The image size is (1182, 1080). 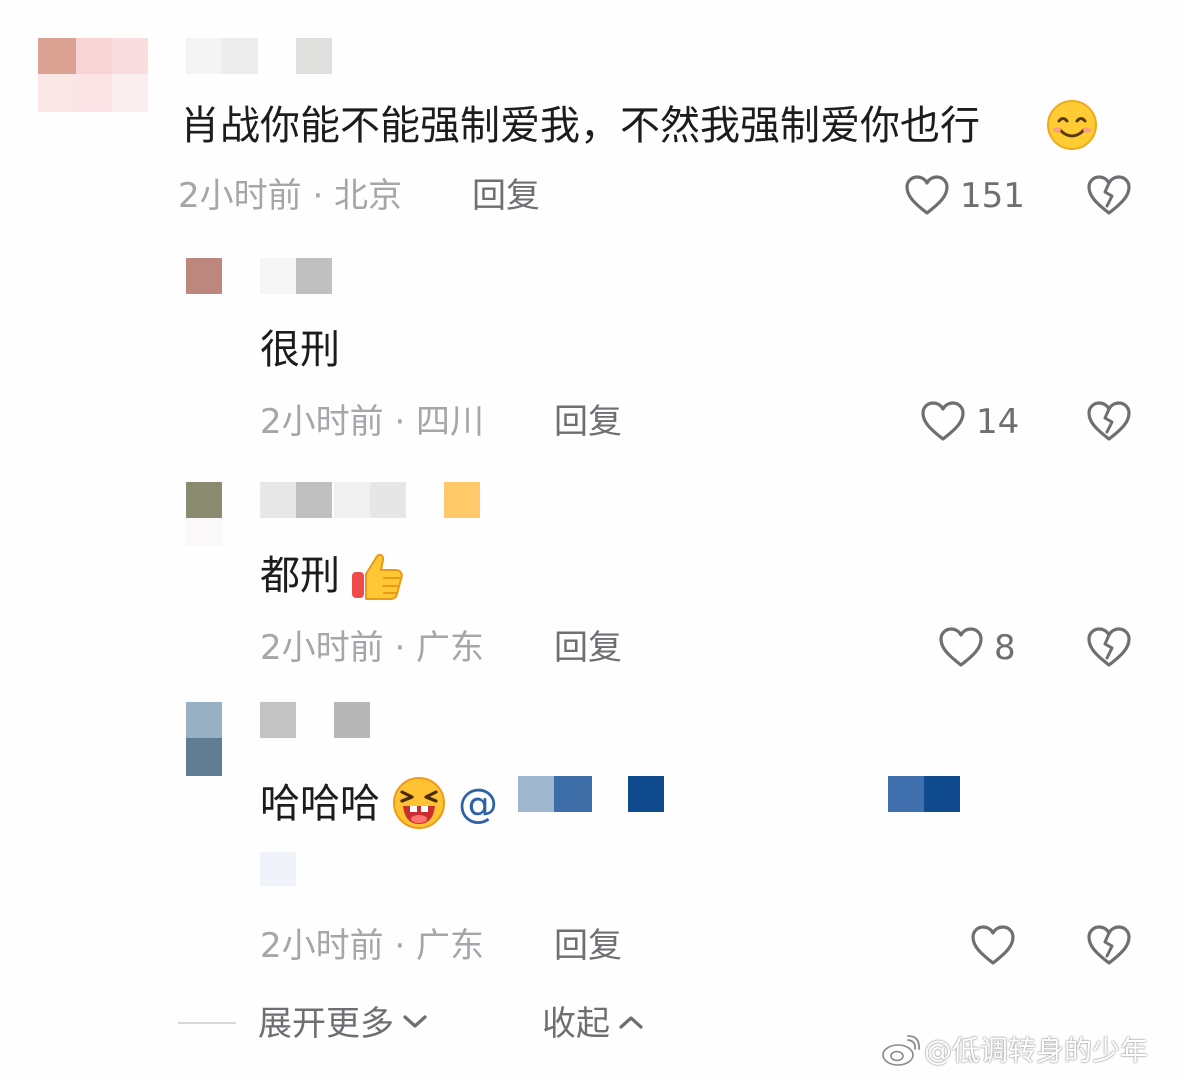 What do you see at coordinates (419, 805) in the screenshot?
I see `laughing-emoji-icon` at bounding box center [419, 805].